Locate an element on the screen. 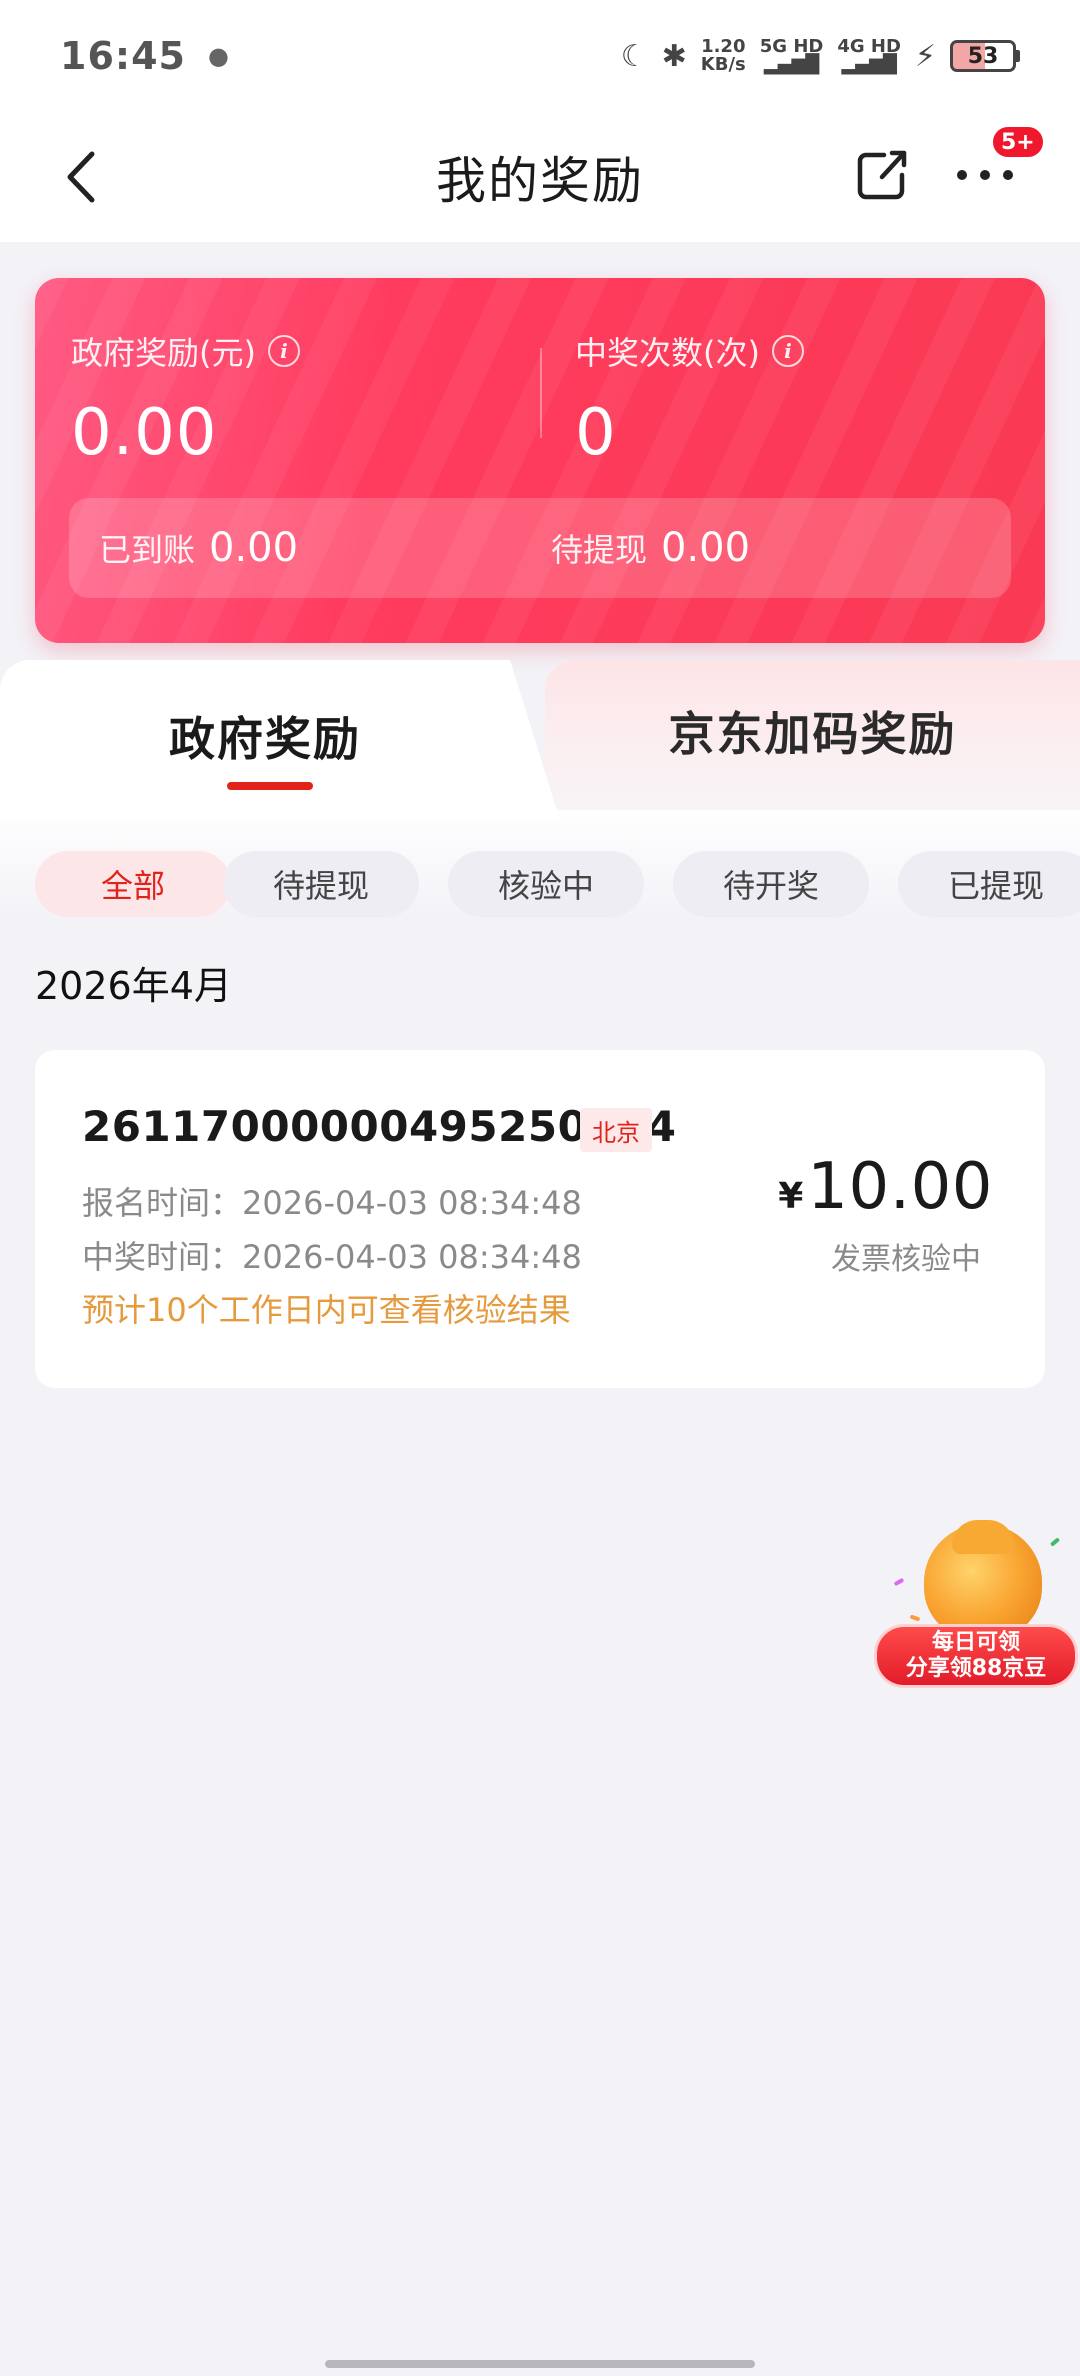 Image resolution: width=1080 pixels, height=2376 pixels. tab-gov-reward-label: 政府奖励 is located at coordinates (265, 739).